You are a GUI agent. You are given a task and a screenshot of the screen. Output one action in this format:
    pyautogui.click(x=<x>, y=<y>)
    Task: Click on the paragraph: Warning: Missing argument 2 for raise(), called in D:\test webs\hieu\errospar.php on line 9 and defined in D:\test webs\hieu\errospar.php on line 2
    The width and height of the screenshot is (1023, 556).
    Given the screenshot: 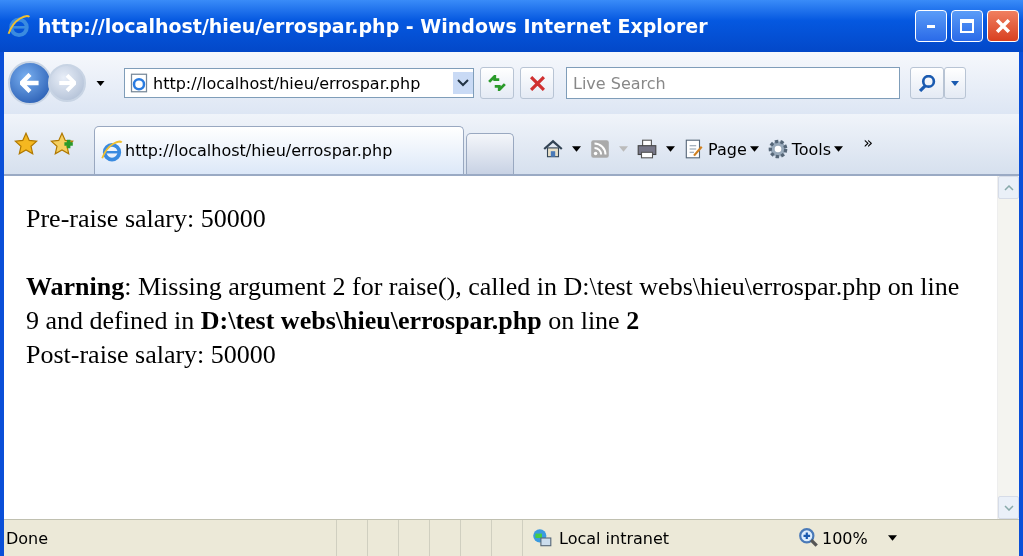 What is the action you would take?
    pyautogui.click(x=493, y=304)
    